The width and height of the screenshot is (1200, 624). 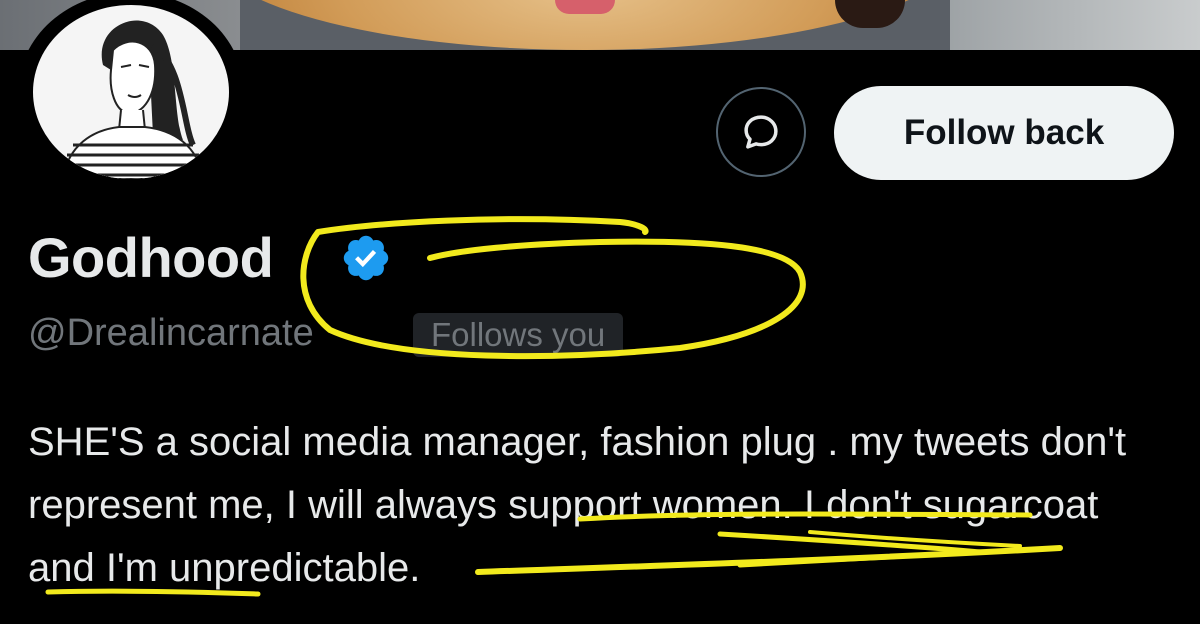 I want to click on avatar-illustration, so click(x=131, y=92).